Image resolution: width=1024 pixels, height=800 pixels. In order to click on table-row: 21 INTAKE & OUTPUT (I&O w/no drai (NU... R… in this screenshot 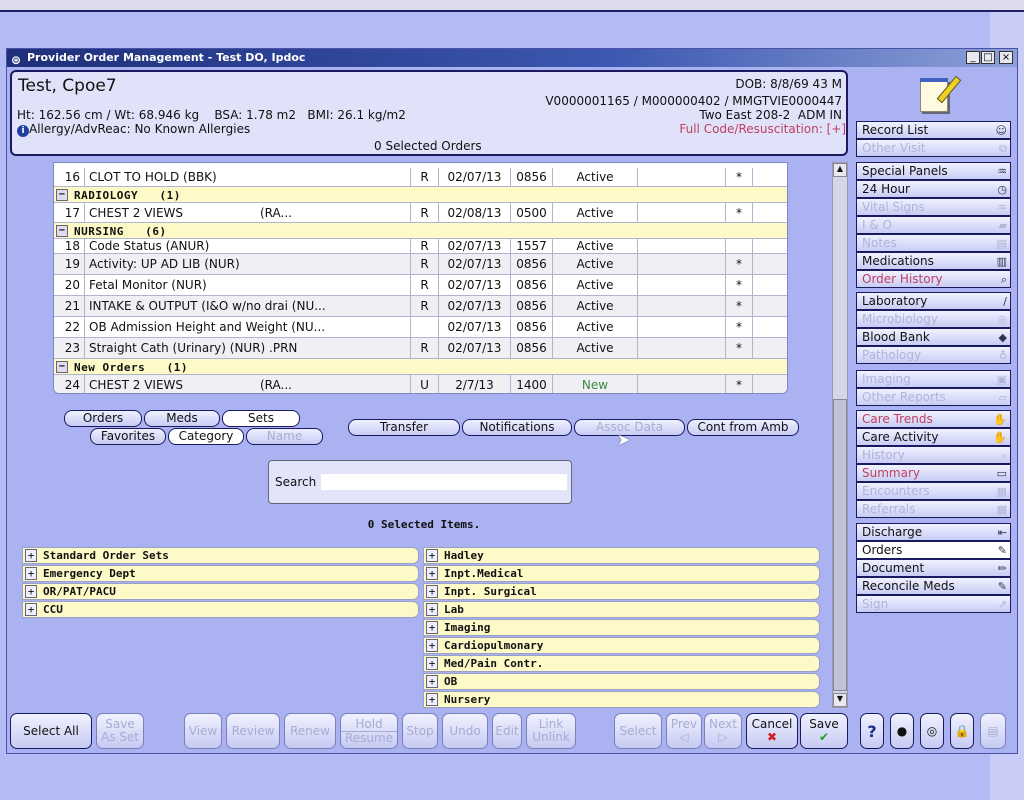, I will do `click(420, 306)`.